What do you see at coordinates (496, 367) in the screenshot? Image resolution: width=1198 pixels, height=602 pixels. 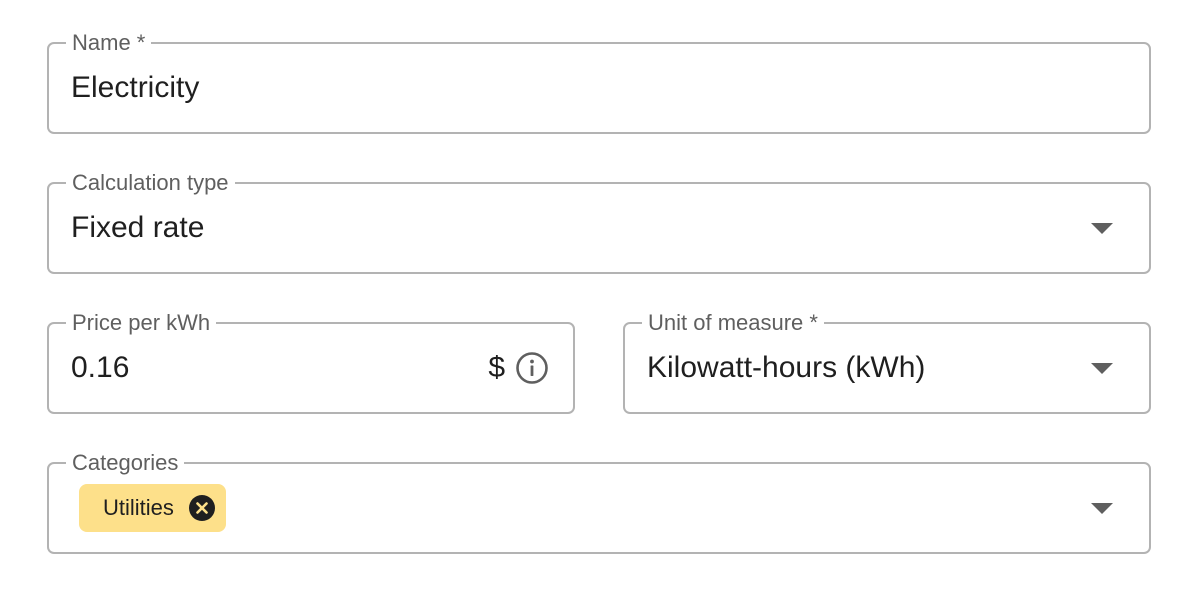 I see `currency-symbol: $` at bounding box center [496, 367].